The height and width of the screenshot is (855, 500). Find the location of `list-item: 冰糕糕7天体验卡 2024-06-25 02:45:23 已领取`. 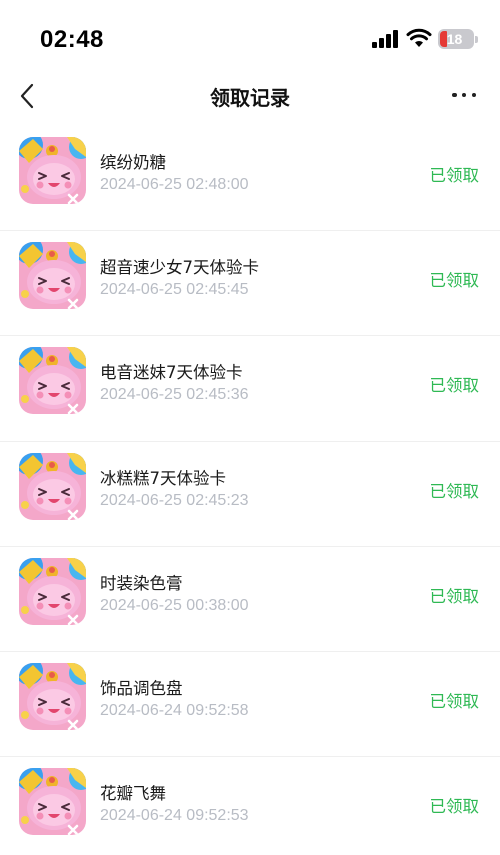

list-item: 冰糕糕7天体验卡 2024-06-25 02:45:23 已领取 is located at coordinates (250, 493).